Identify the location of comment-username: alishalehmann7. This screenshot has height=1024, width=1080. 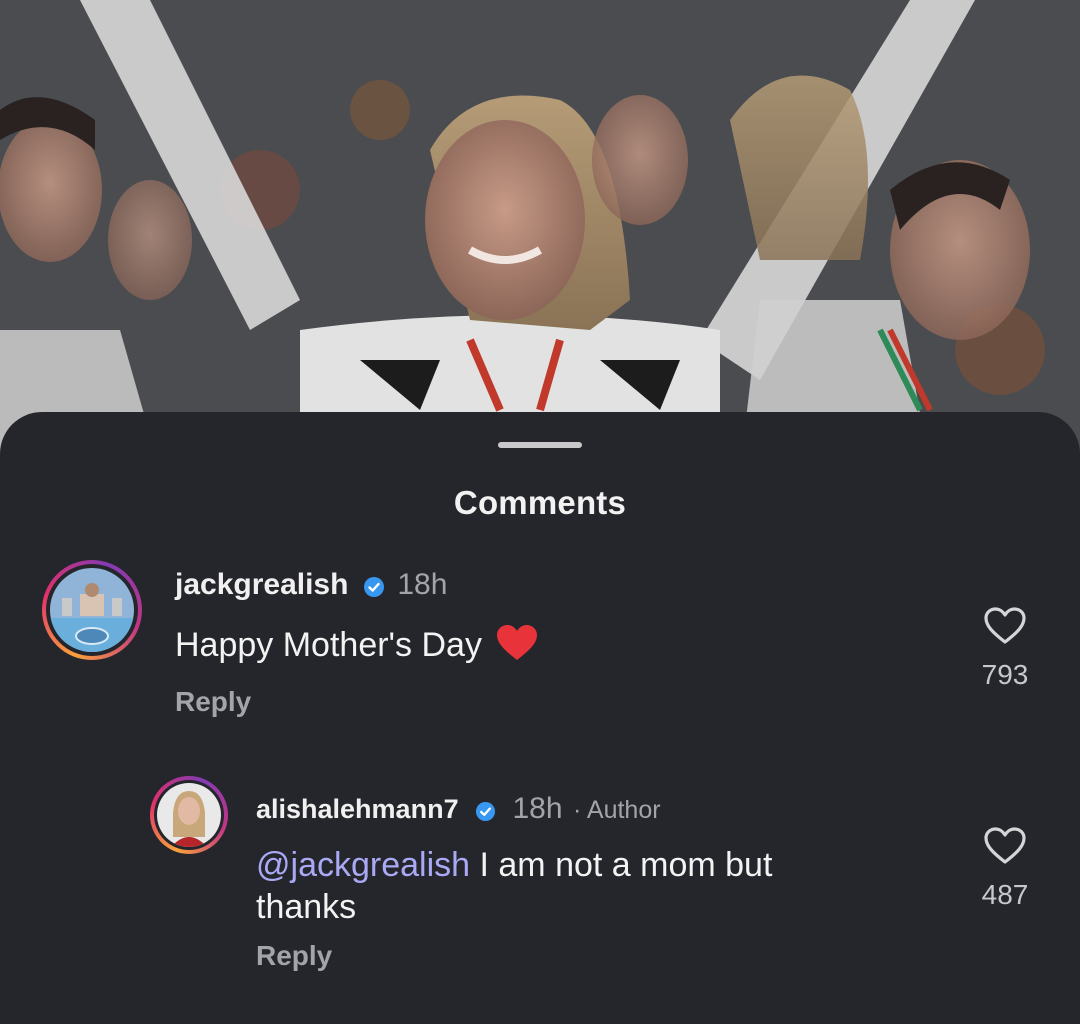
(357, 809).